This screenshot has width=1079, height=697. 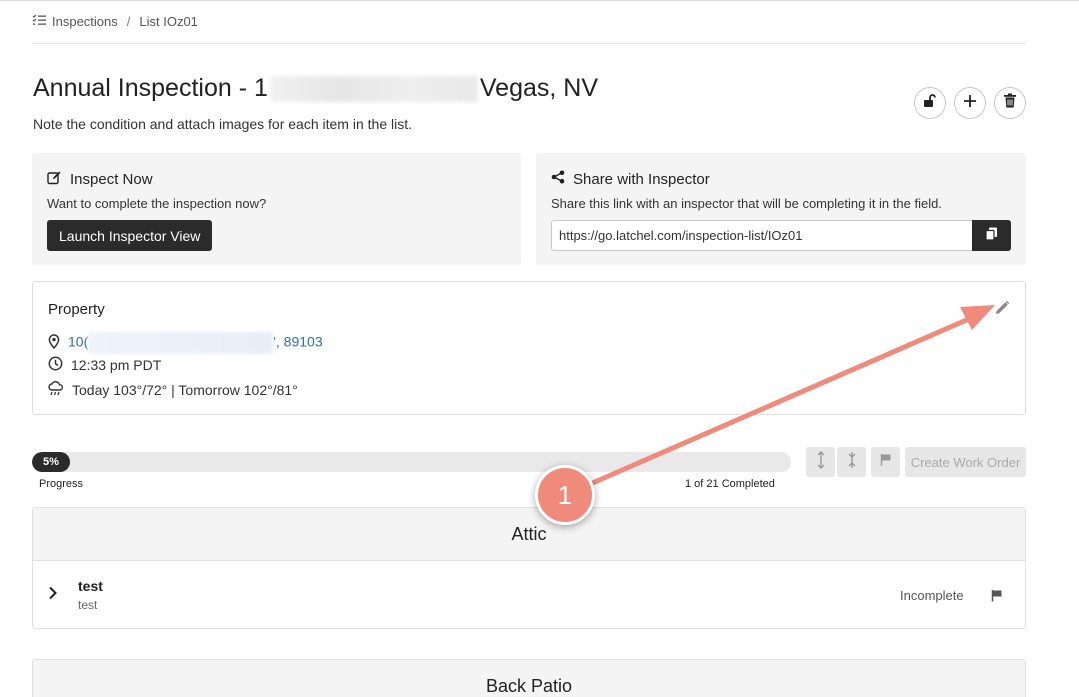 What do you see at coordinates (778, 401) in the screenshot?
I see `annotation-arrow` at bounding box center [778, 401].